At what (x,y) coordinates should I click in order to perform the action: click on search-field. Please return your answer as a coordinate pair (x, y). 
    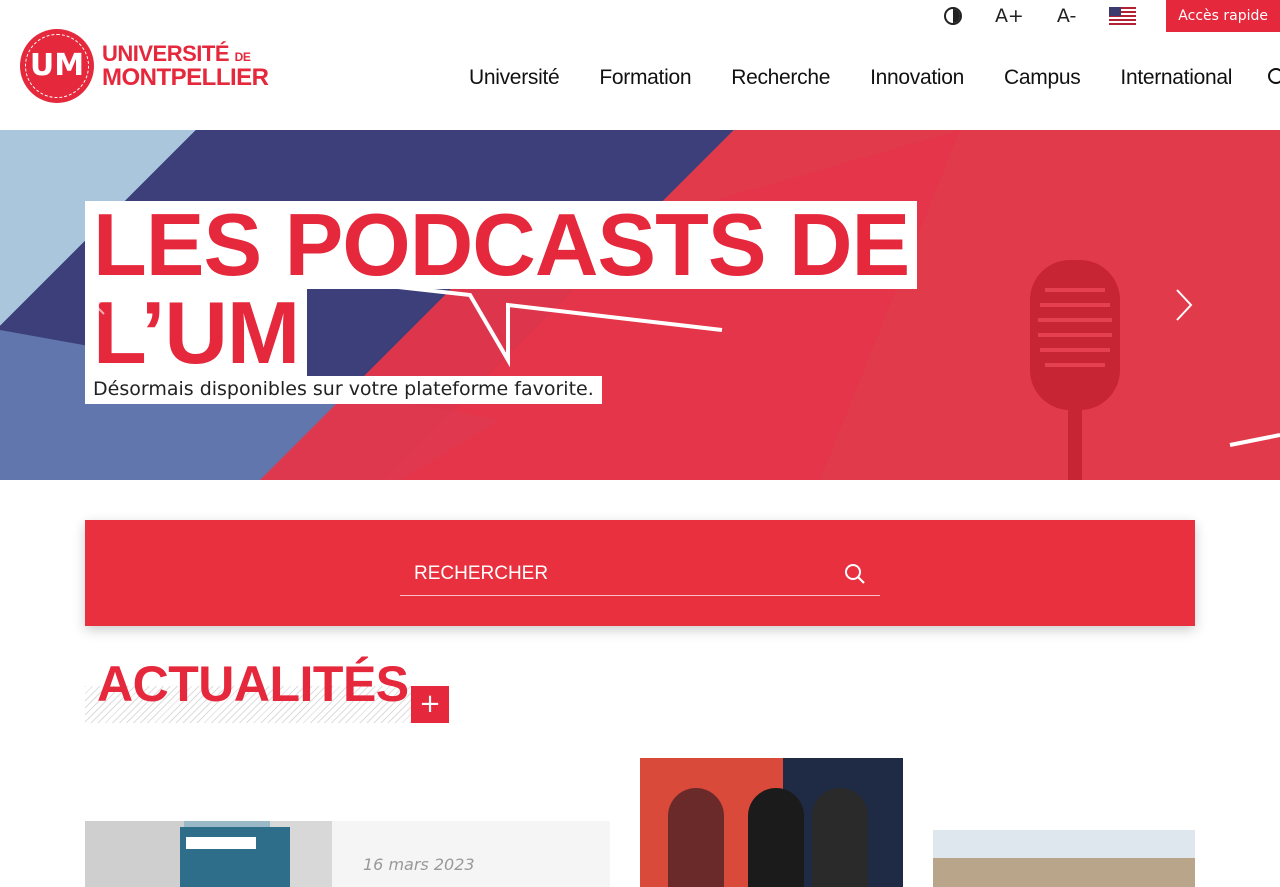
    Looking at the image, I should click on (640, 575).